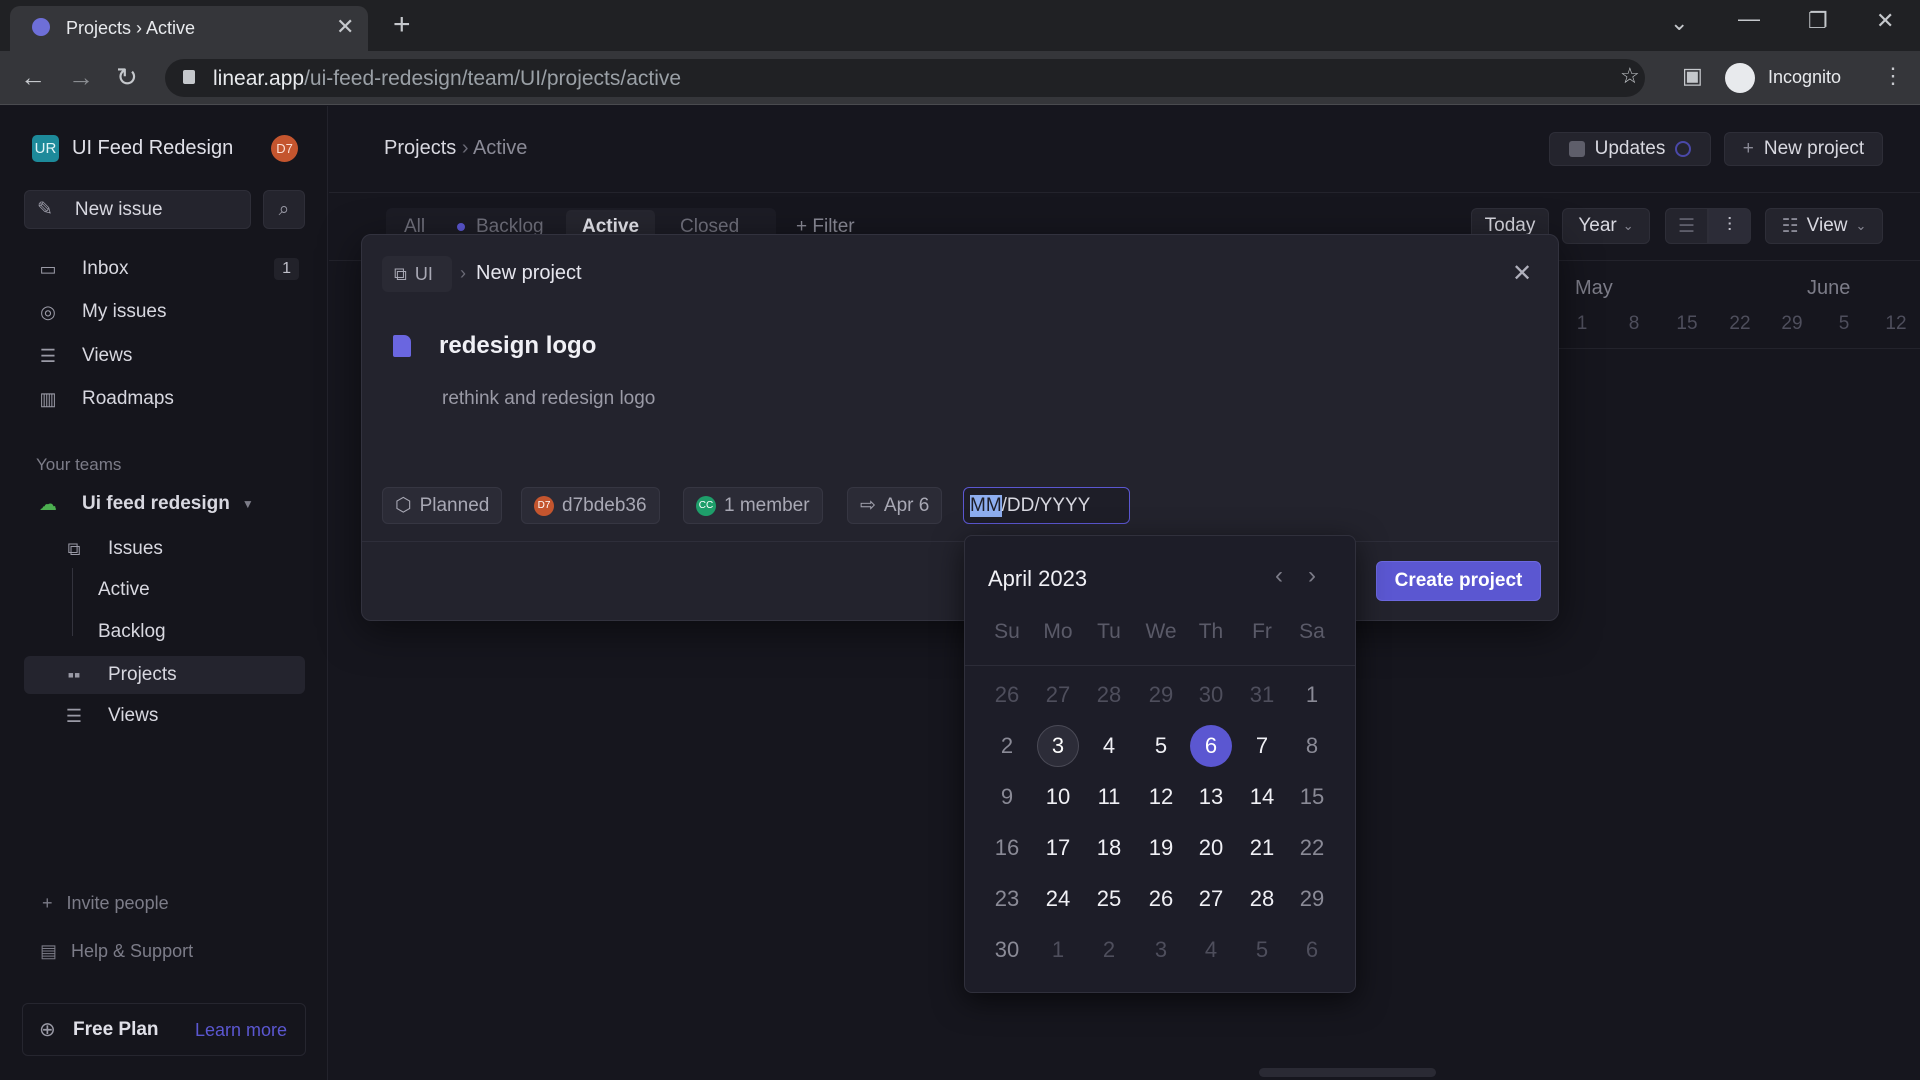 Image resolution: width=1920 pixels, height=1080 pixels. I want to click on calendar-day: 20, so click(1211, 848).